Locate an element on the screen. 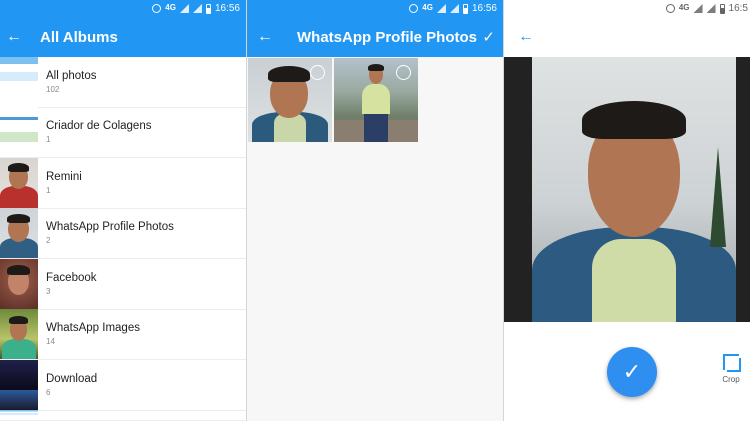 The image size is (750, 421). confirm-button: ✓ is located at coordinates (632, 372).